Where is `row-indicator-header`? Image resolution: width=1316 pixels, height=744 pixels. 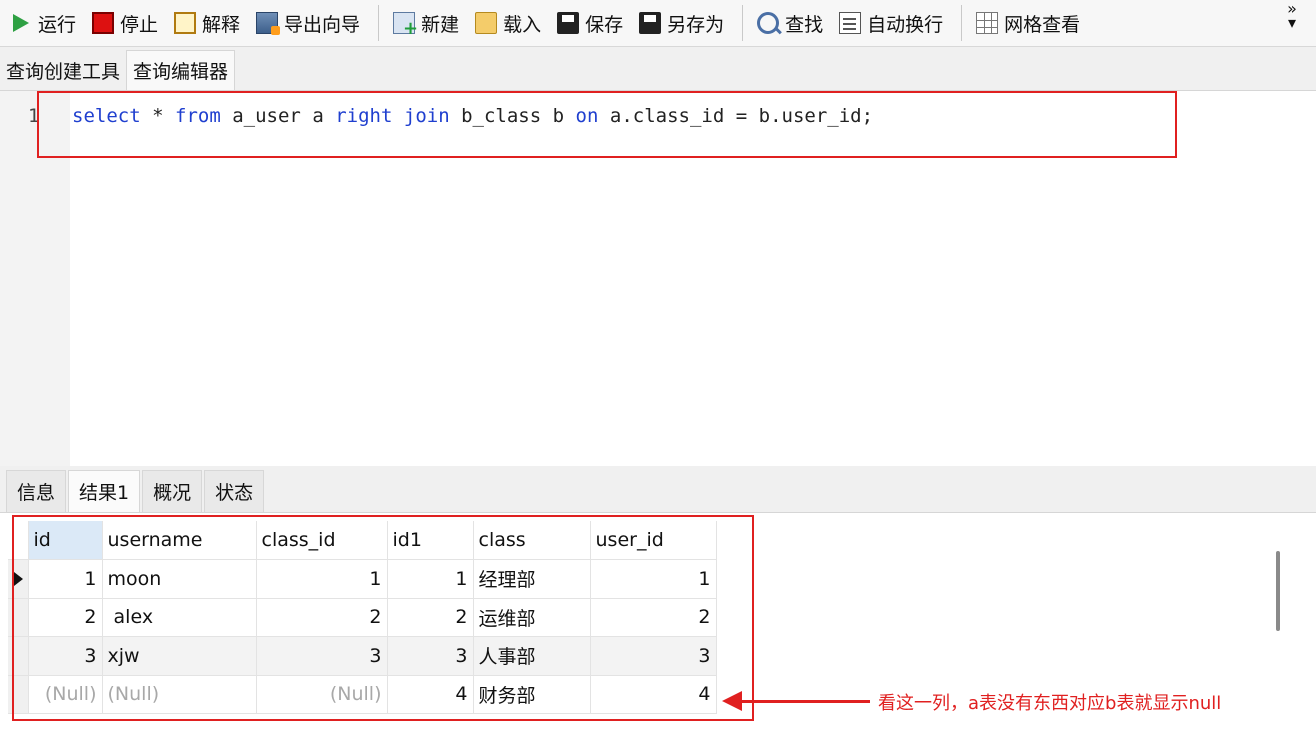
row-indicator-header is located at coordinates (18, 540).